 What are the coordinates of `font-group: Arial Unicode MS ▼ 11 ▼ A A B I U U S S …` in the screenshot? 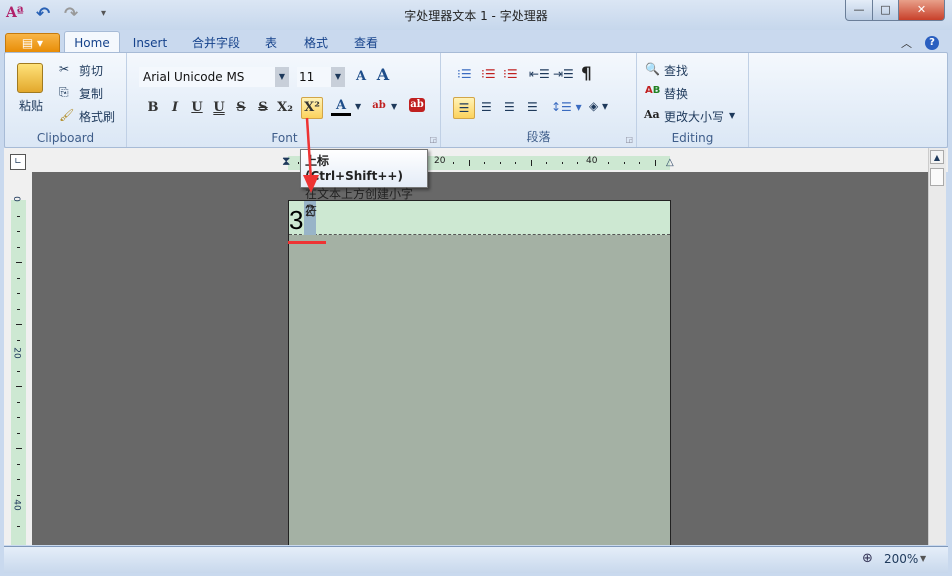 It's located at (285, 100).